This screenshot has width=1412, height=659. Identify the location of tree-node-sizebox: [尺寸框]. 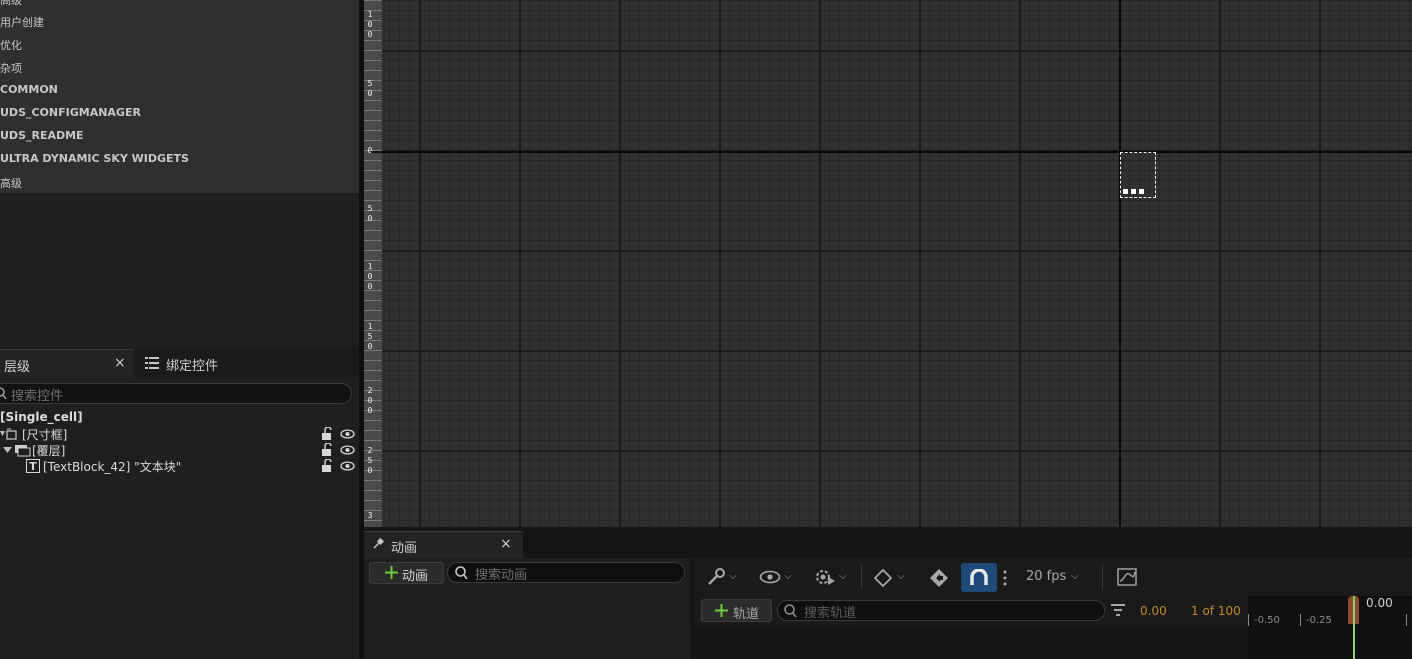
(44, 434).